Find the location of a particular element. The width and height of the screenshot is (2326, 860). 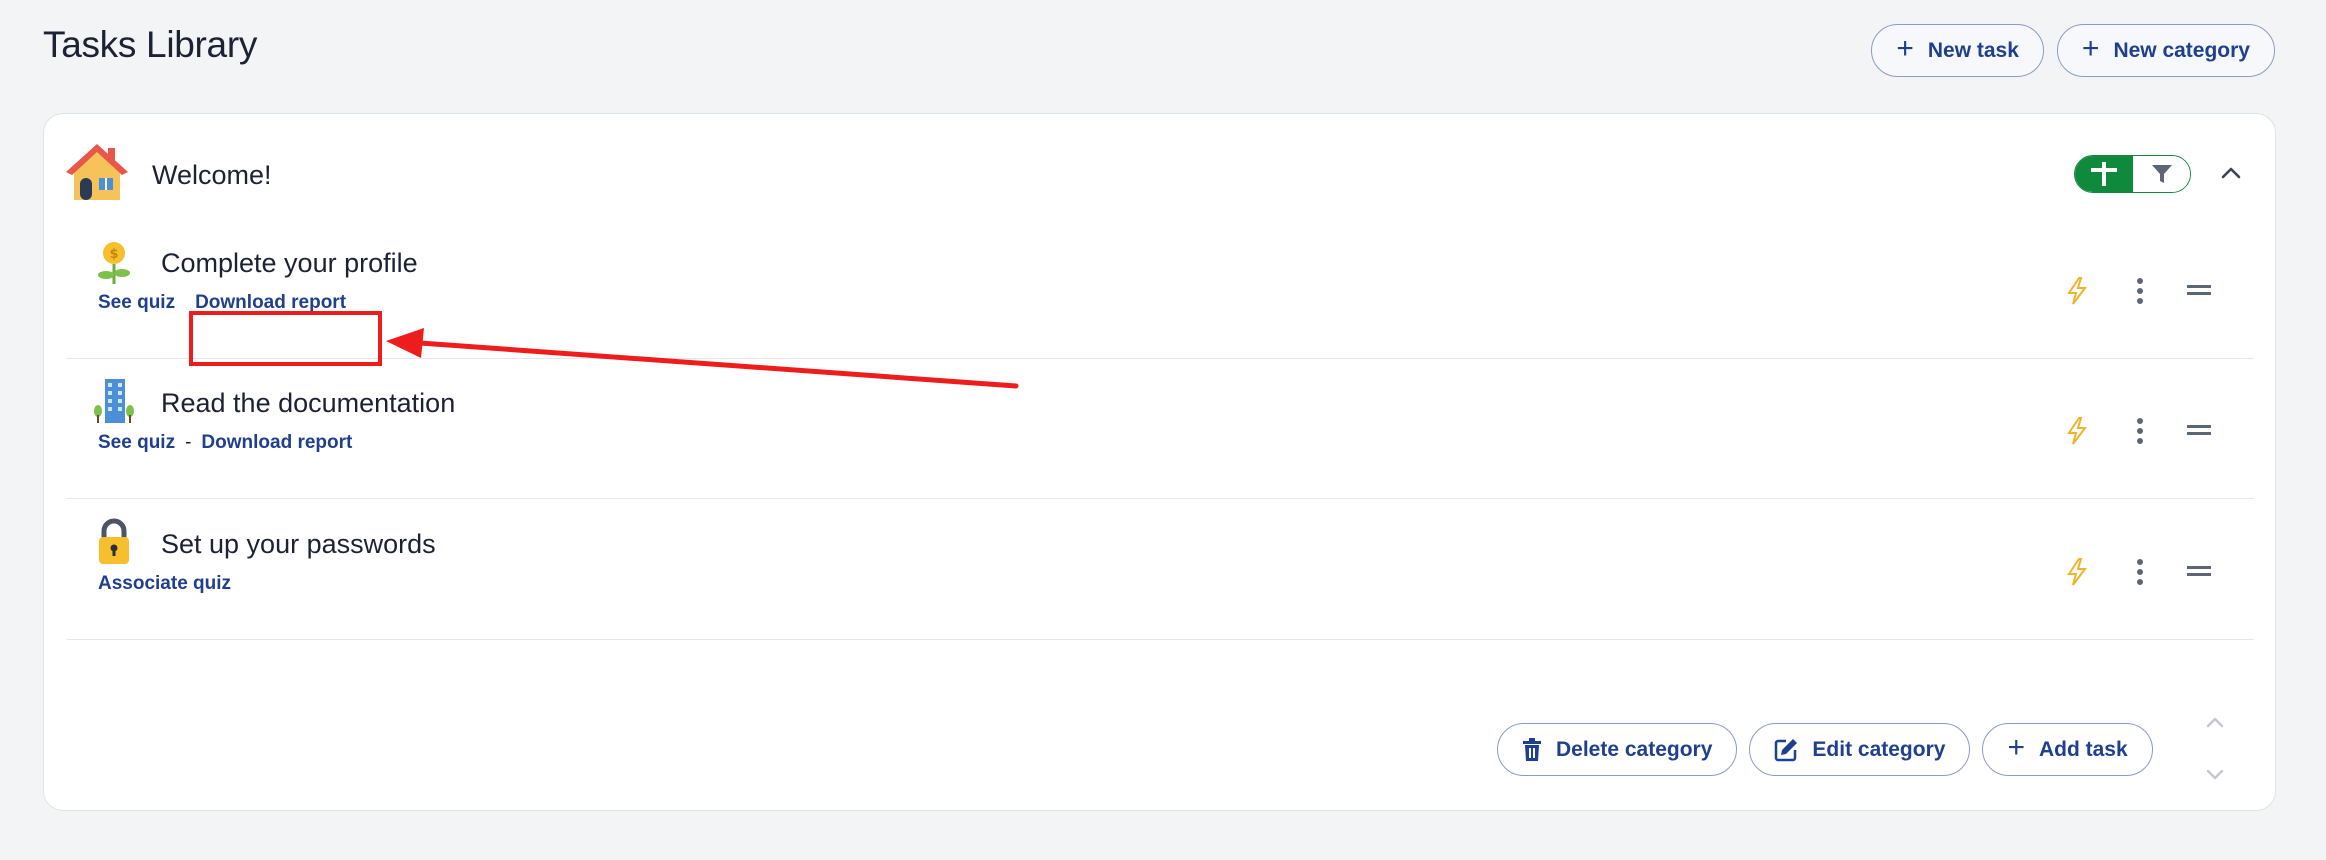

reorder-arrows is located at coordinates (2215, 749).